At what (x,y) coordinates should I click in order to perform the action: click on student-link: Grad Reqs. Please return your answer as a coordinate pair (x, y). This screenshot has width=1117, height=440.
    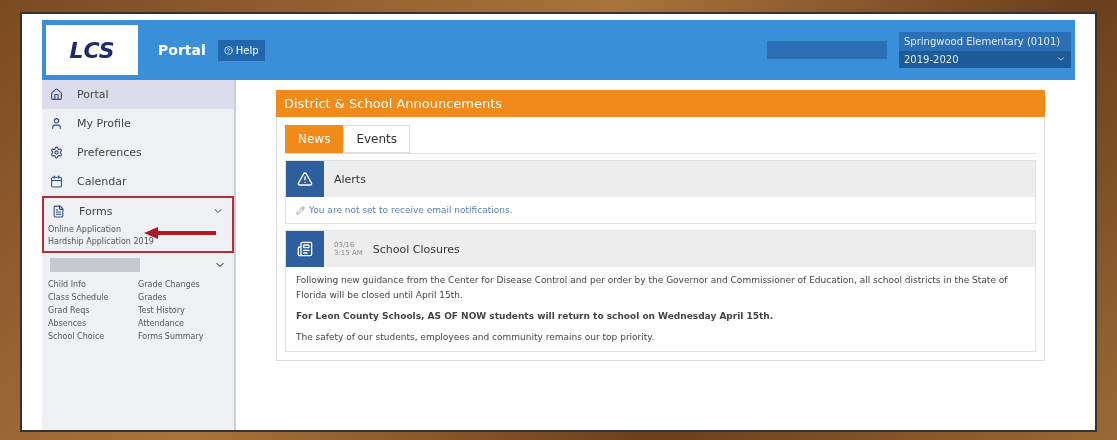
    Looking at the image, I should click on (93, 311).